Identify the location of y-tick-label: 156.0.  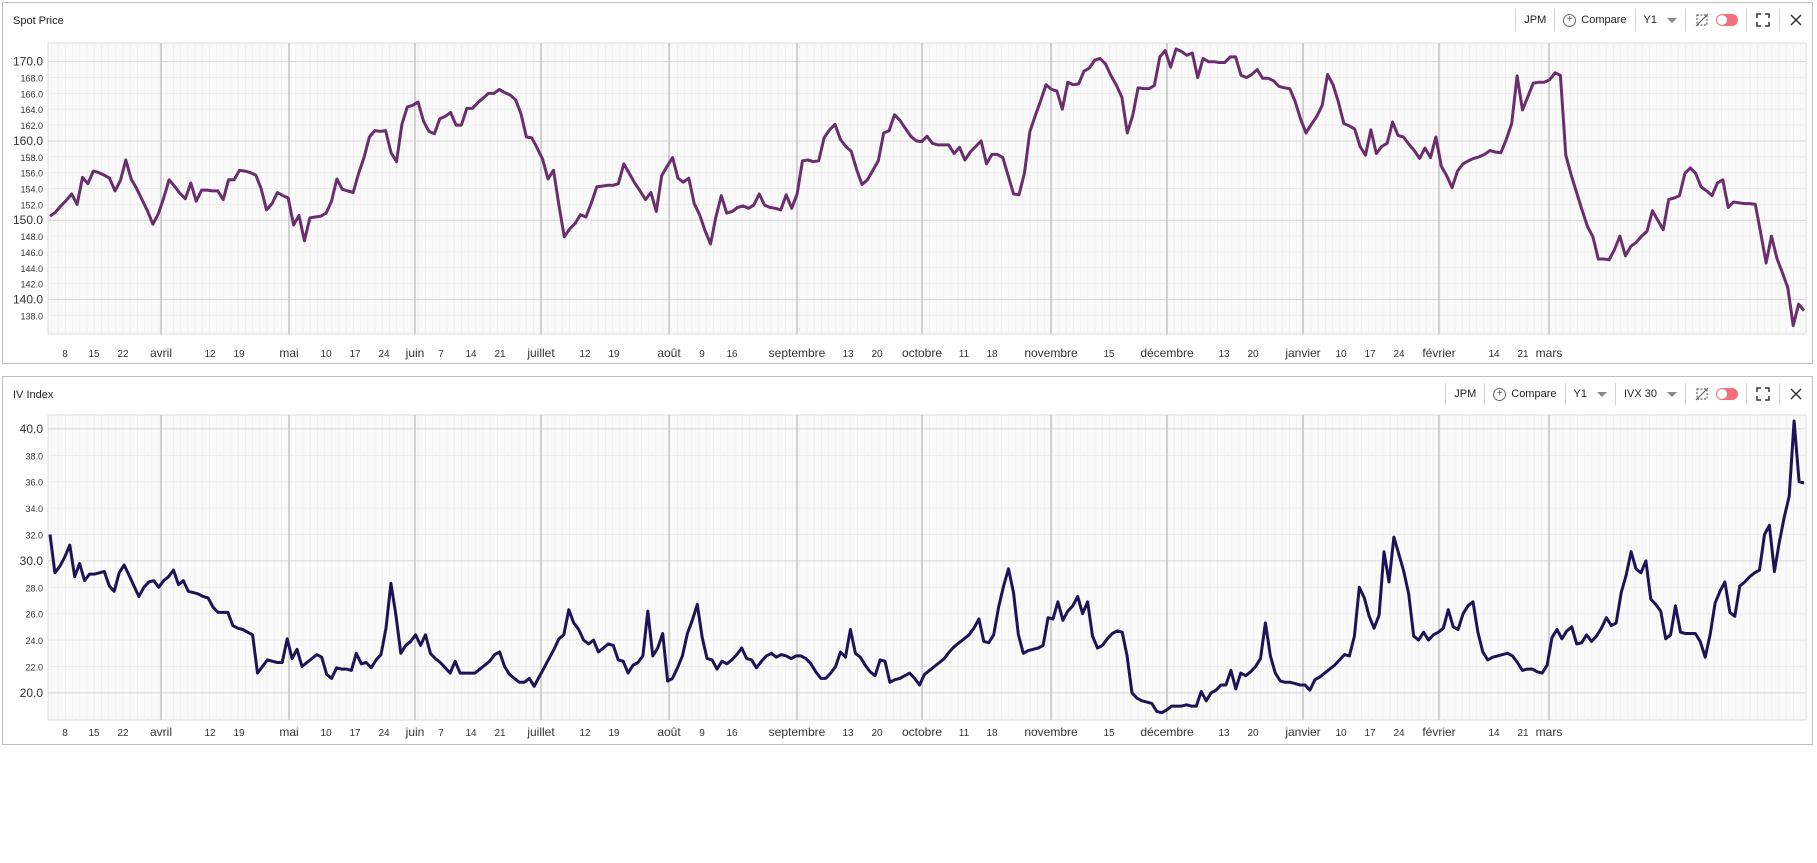
(31, 174).